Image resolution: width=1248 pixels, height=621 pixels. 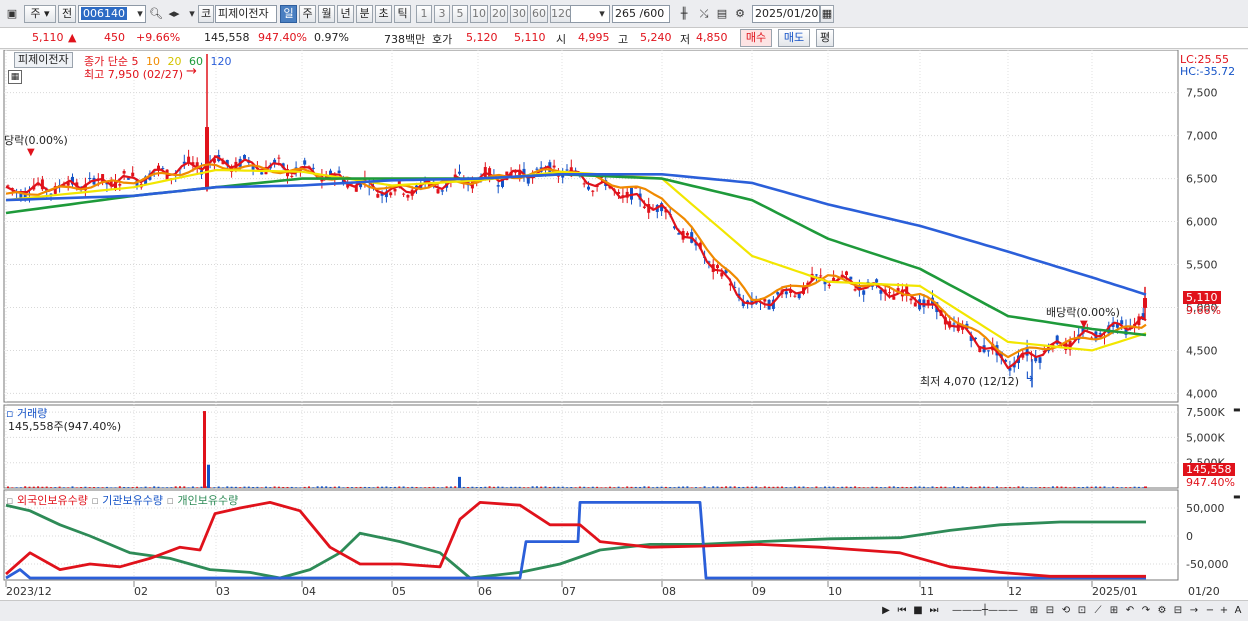 What do you see at coordinates (43, 60) in the screenshot?
I see `stock-name-label: 피제이전자` at bounding box center [43, 60].